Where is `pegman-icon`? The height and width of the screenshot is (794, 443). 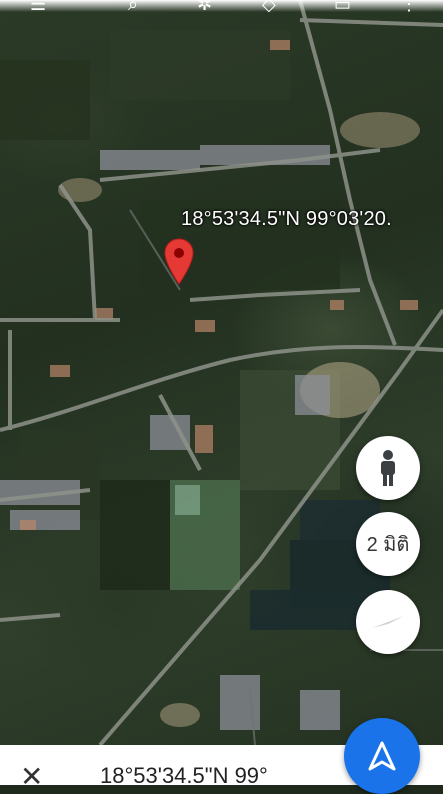
pegman-icon is located at coordinates (388, 468).